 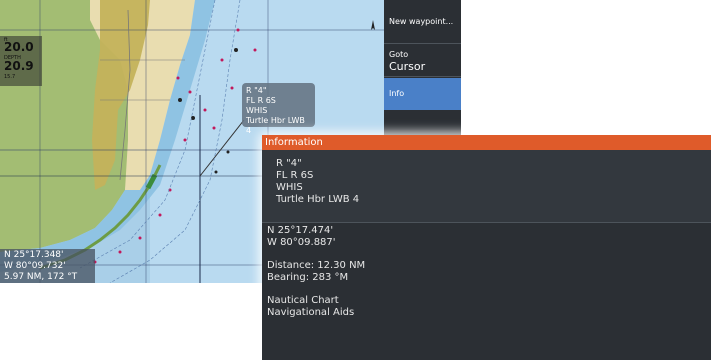 I want to click on information-panel-title: Information, so click(x=486, y=142).